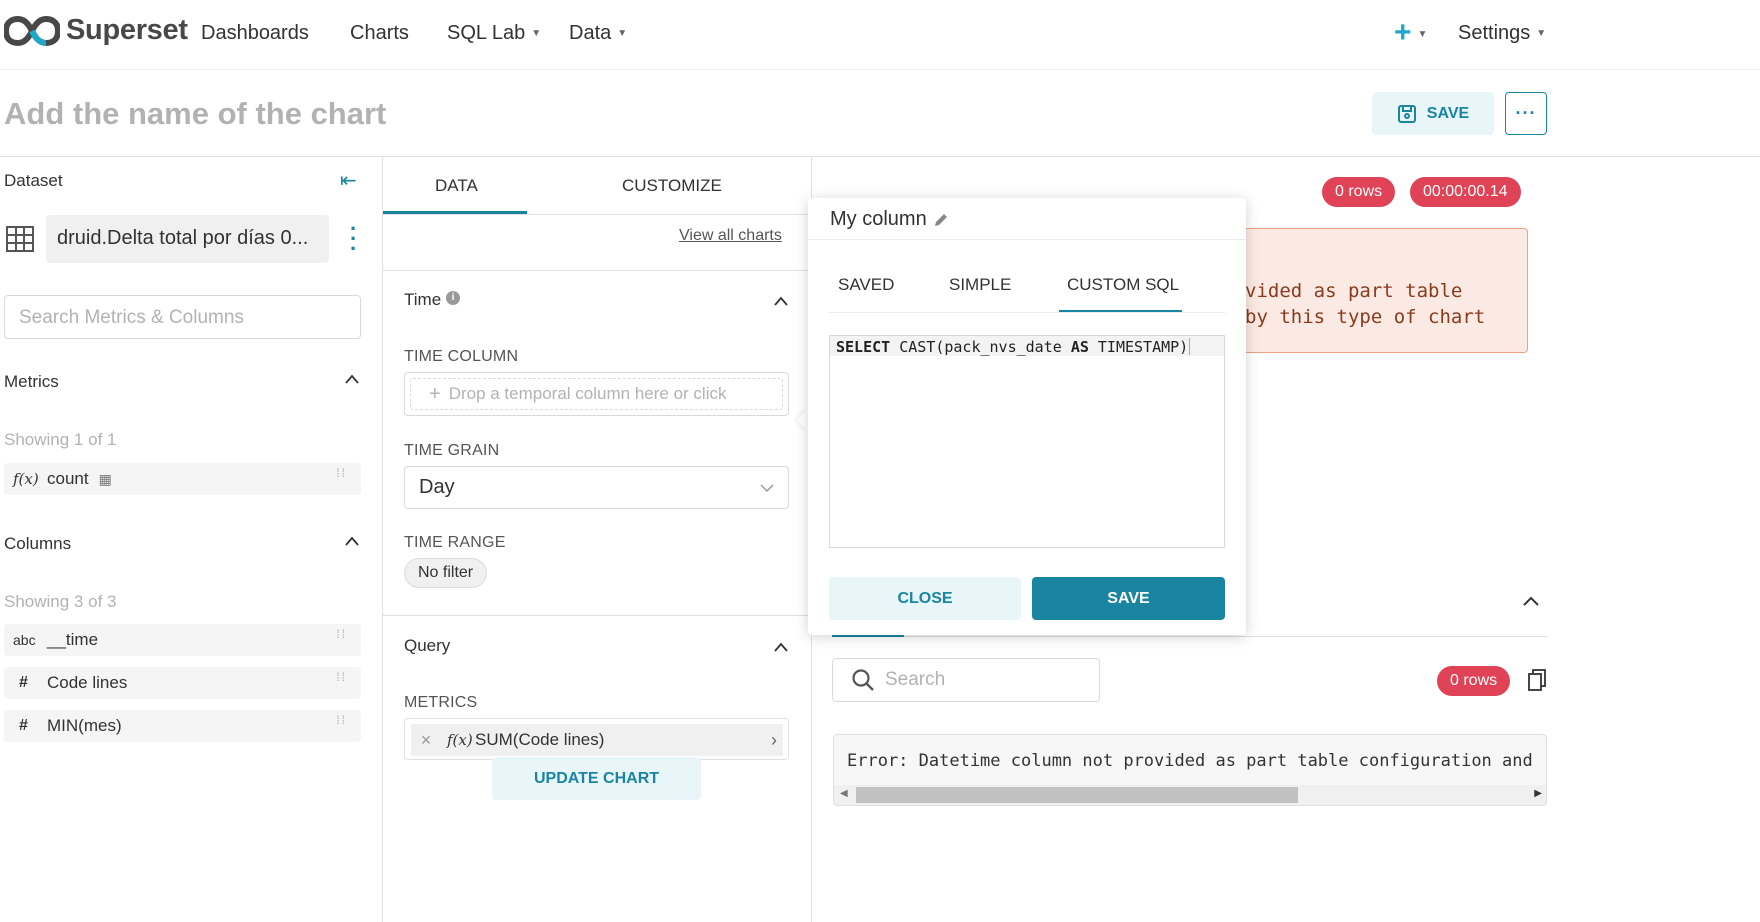 The image size is (1760, 922). I want to click on info-icon: i, so click(453, 298).